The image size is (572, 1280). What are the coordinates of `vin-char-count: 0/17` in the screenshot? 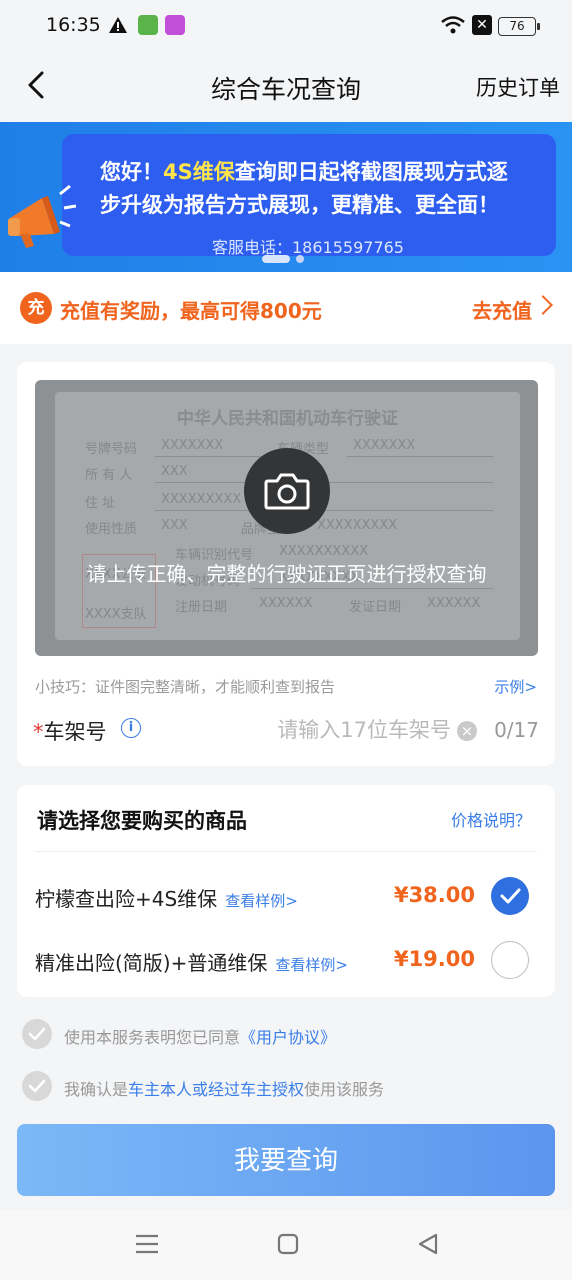 It's located at (516, 730).